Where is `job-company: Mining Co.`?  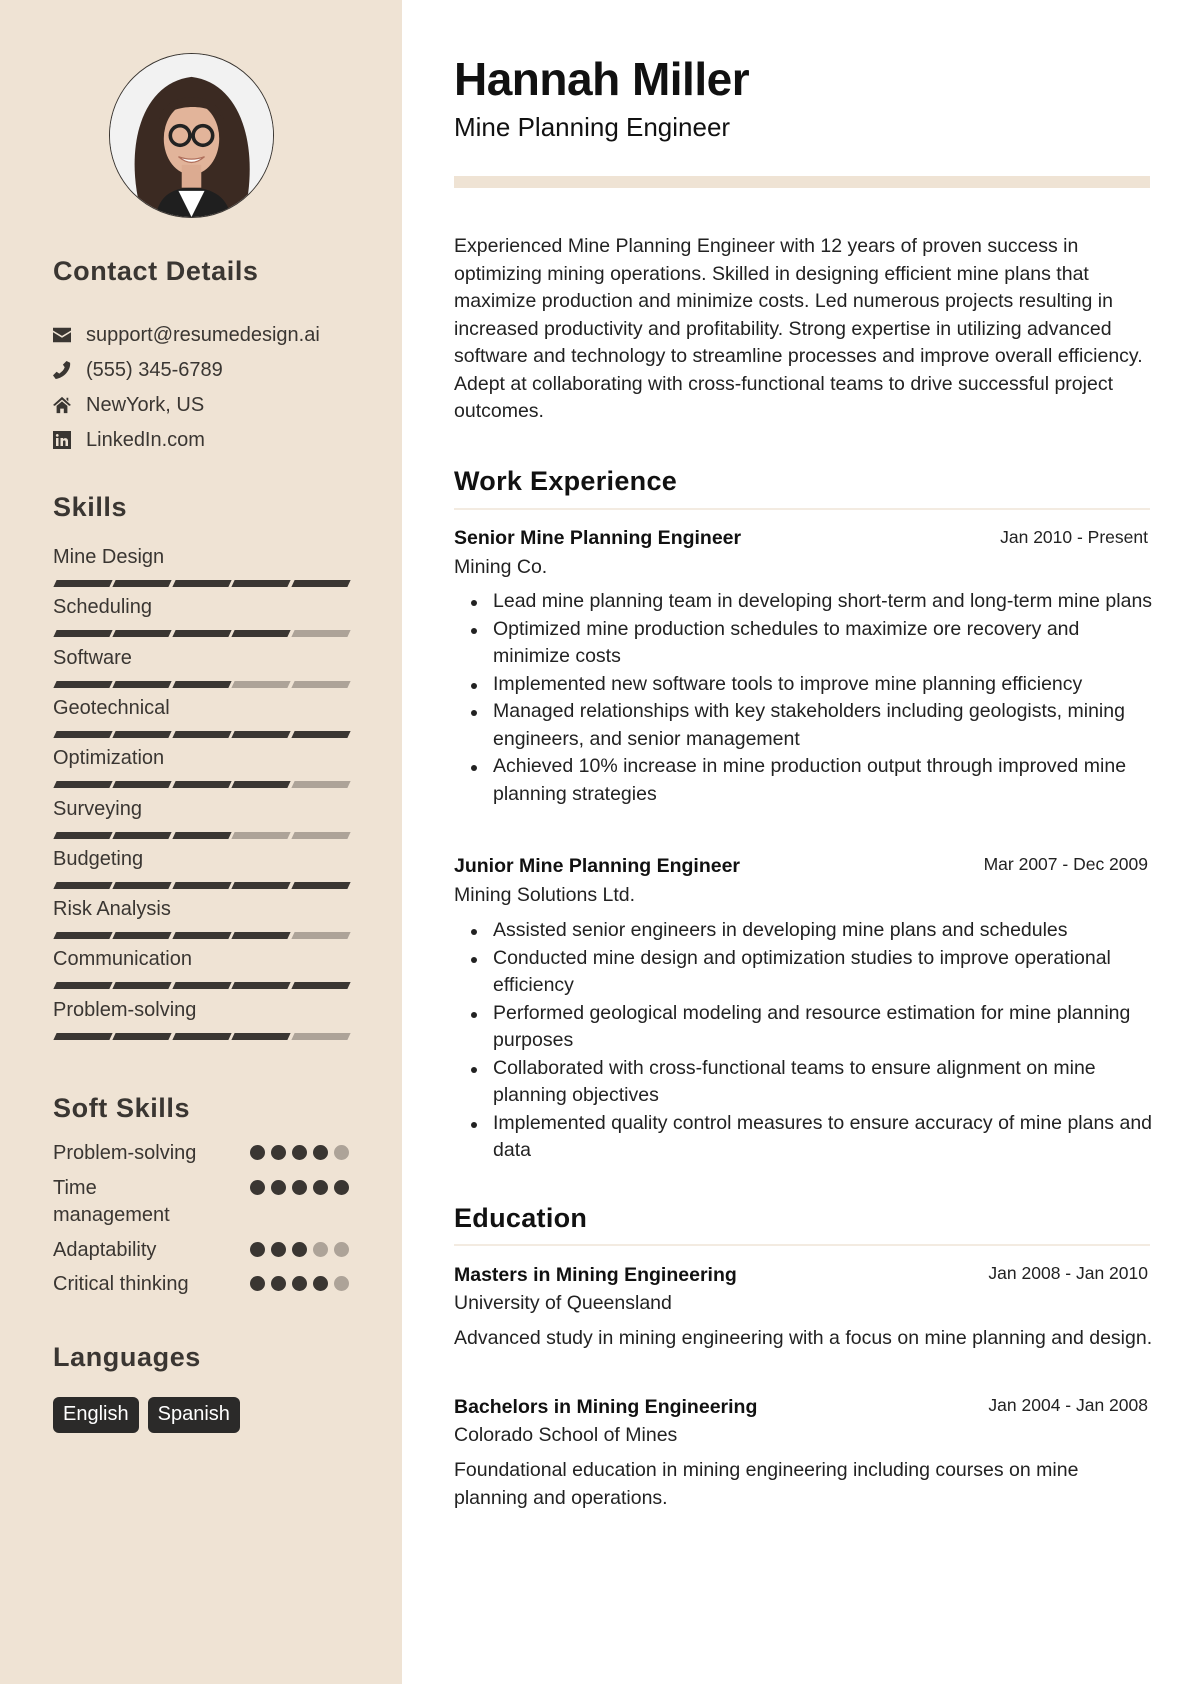
job-company: Mining Co. is located at coordinates (501, 567).